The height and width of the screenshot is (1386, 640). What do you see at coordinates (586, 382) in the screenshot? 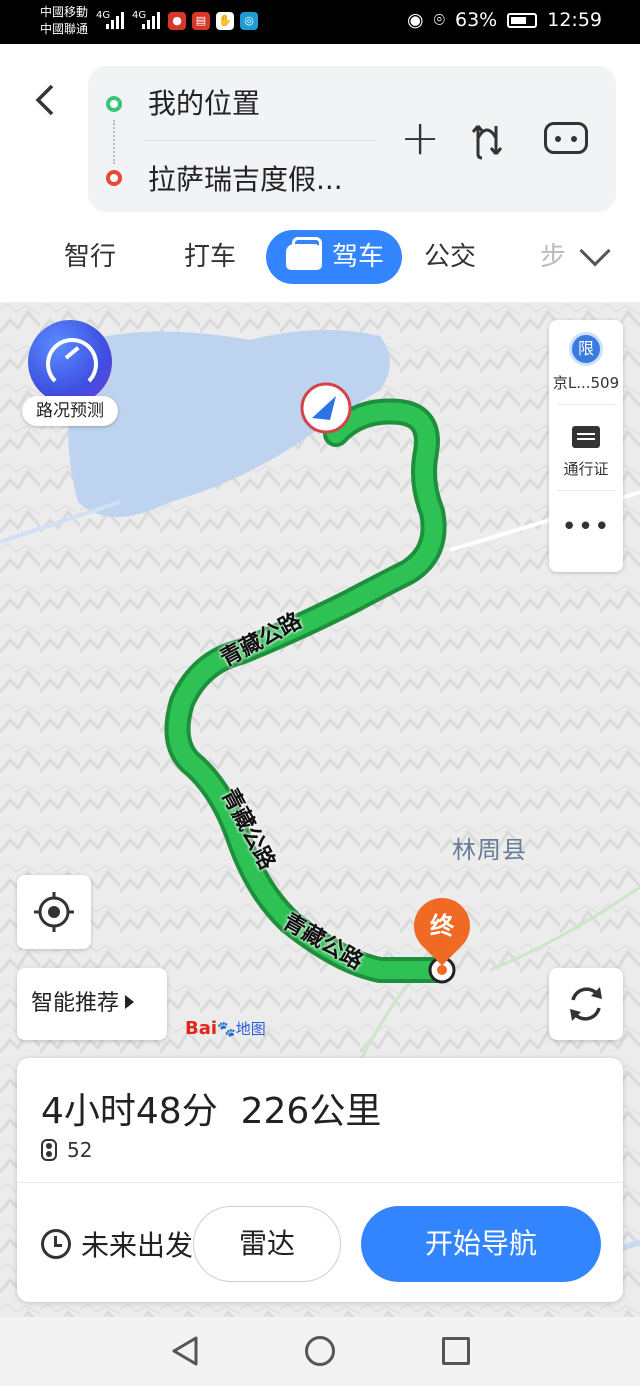
I see `plate-number: 京L...509` at bounding box center [586, 382].